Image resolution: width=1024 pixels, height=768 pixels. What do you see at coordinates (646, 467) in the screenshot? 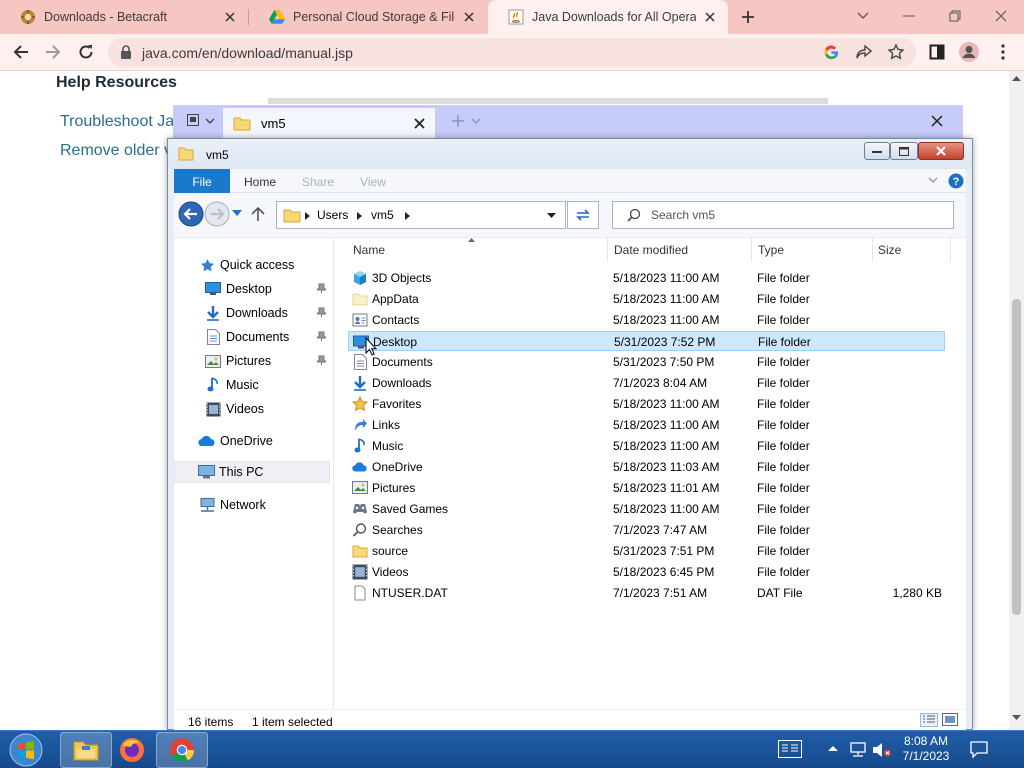
I see `table-row: OneDrive 5/18/2023 11:03 AM File folder` at bounding box center [646, 467].